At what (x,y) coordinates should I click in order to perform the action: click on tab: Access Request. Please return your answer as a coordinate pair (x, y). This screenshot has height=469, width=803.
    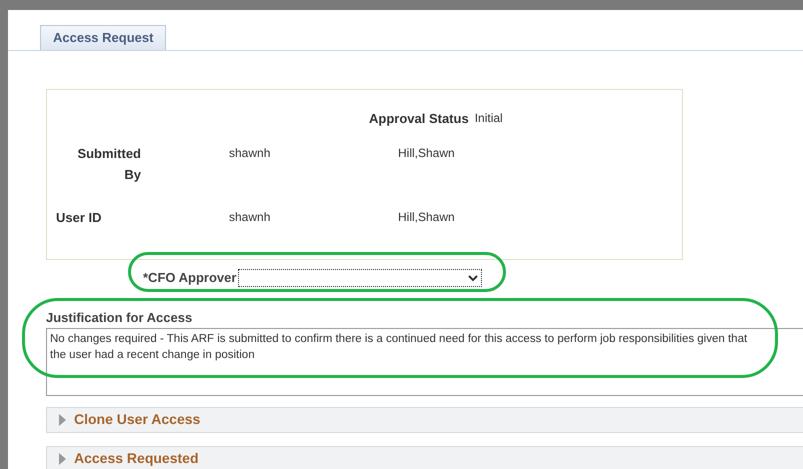
    Looking at the image, I should click on (103, 37).